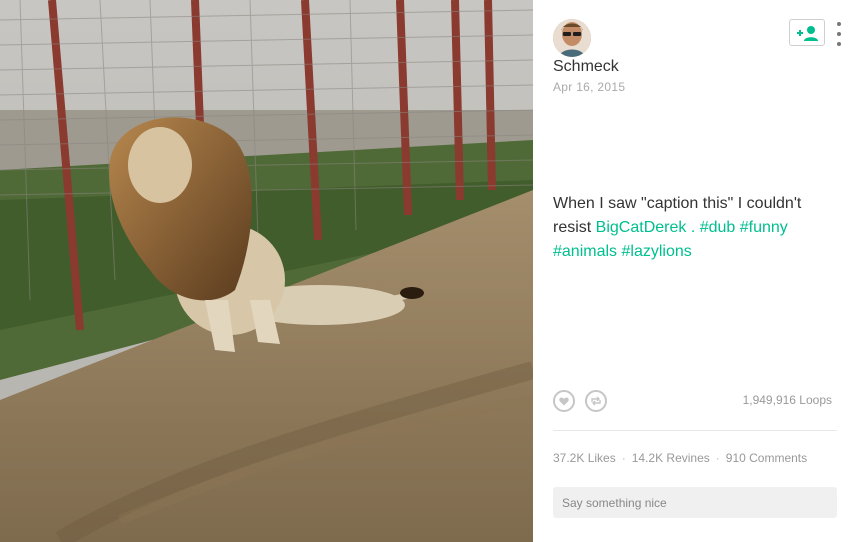  What do you see at coordinates (641, 227) in the screenshot?
I see `mention-link: BigCatDerek` at bounding box center [641, 227].